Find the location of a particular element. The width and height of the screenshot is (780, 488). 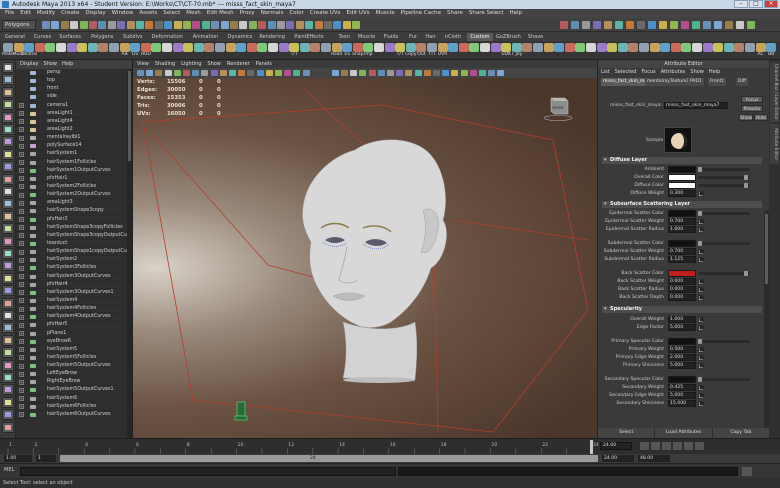

hide-button: Hide is located at coordinates (761, 117).